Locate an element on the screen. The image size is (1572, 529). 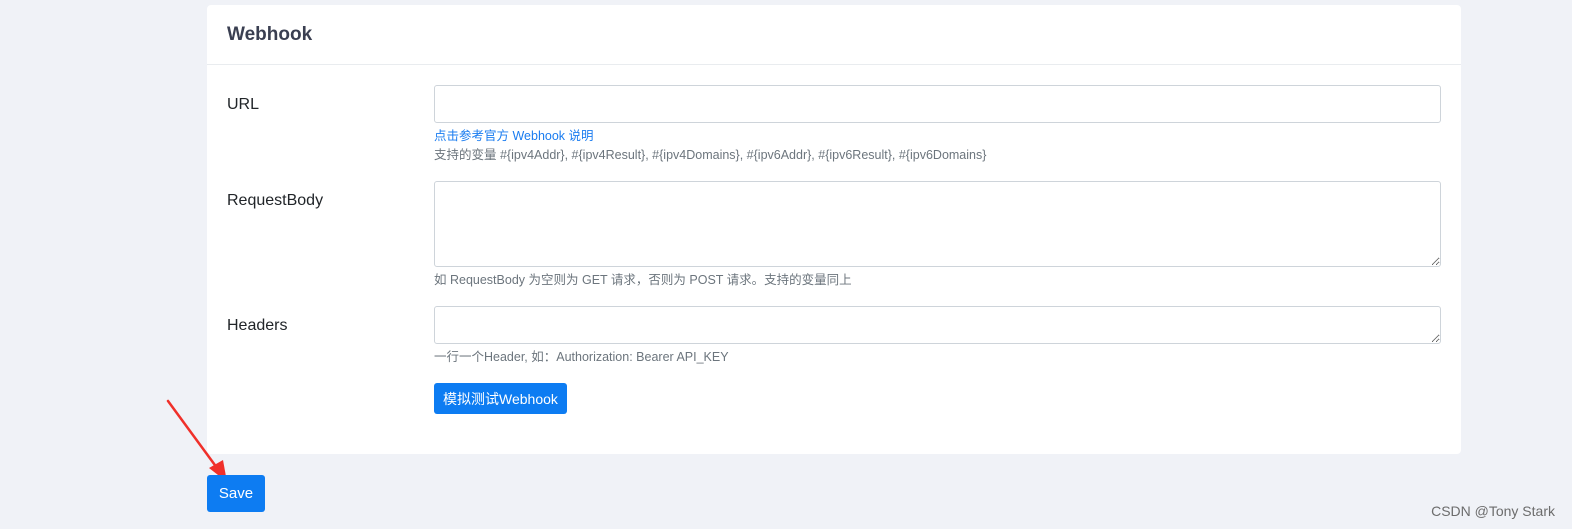
save-button: Save is located at coordinates (236, 493).